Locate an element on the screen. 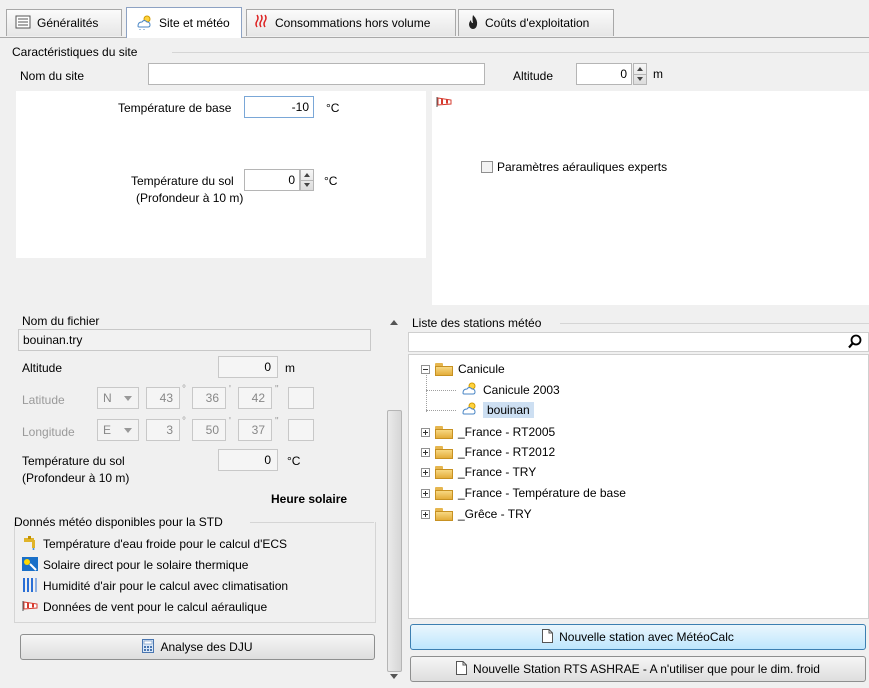 The width and height of the screenshot is (869, 688). base-temp-input is located at coordinates (279, 107).